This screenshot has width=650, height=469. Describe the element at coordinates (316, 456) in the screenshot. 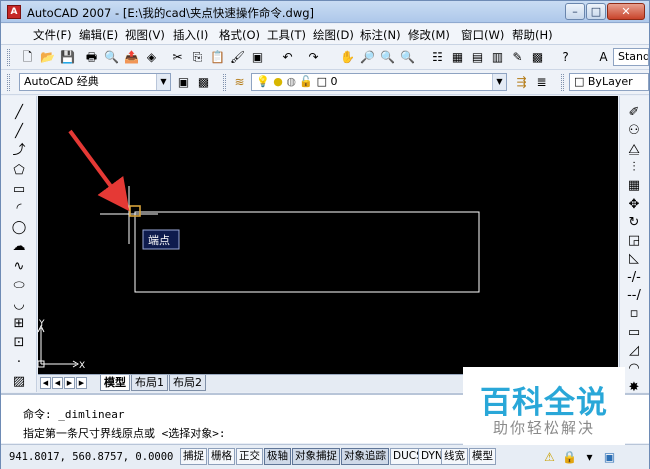

I see `osnap-toggle: 对象捕捉` at that location.